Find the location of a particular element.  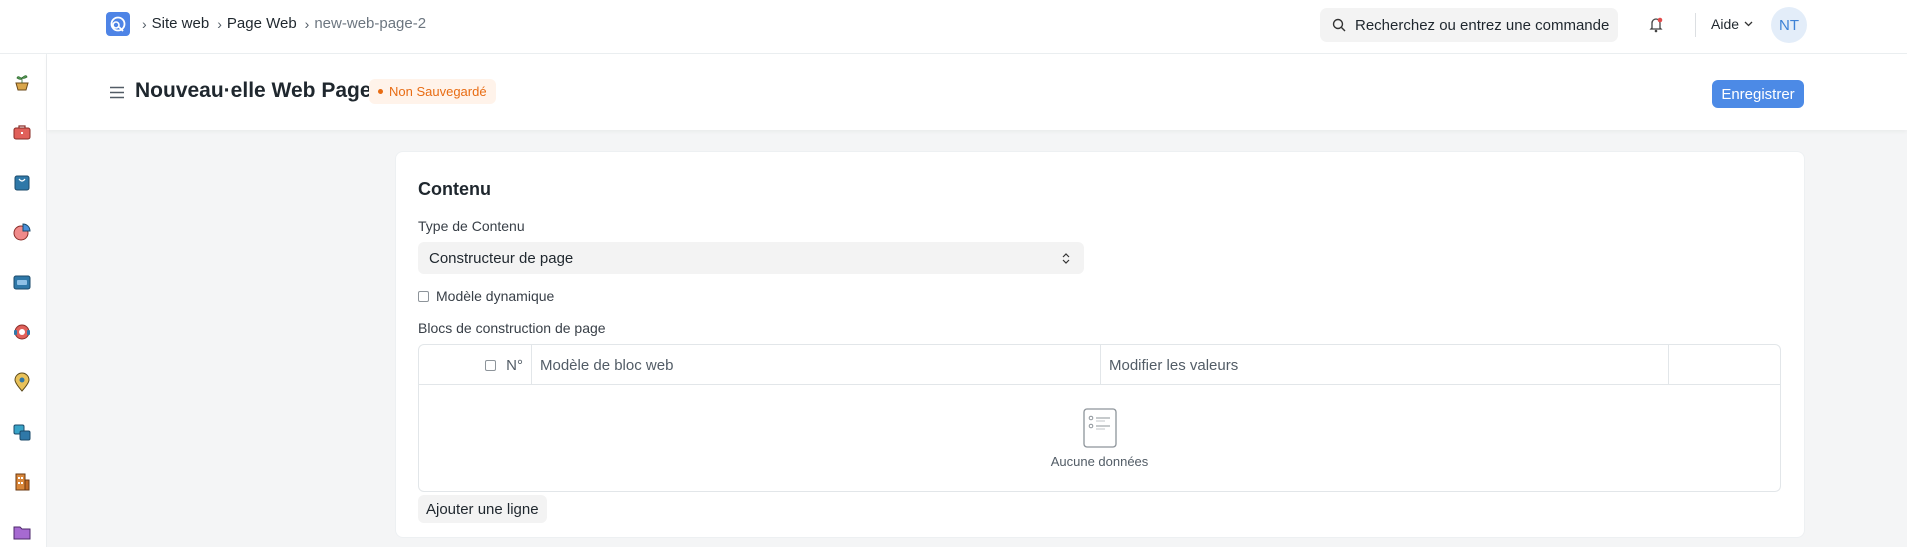

help-label: Aide is located at coordinates (1725, 24).